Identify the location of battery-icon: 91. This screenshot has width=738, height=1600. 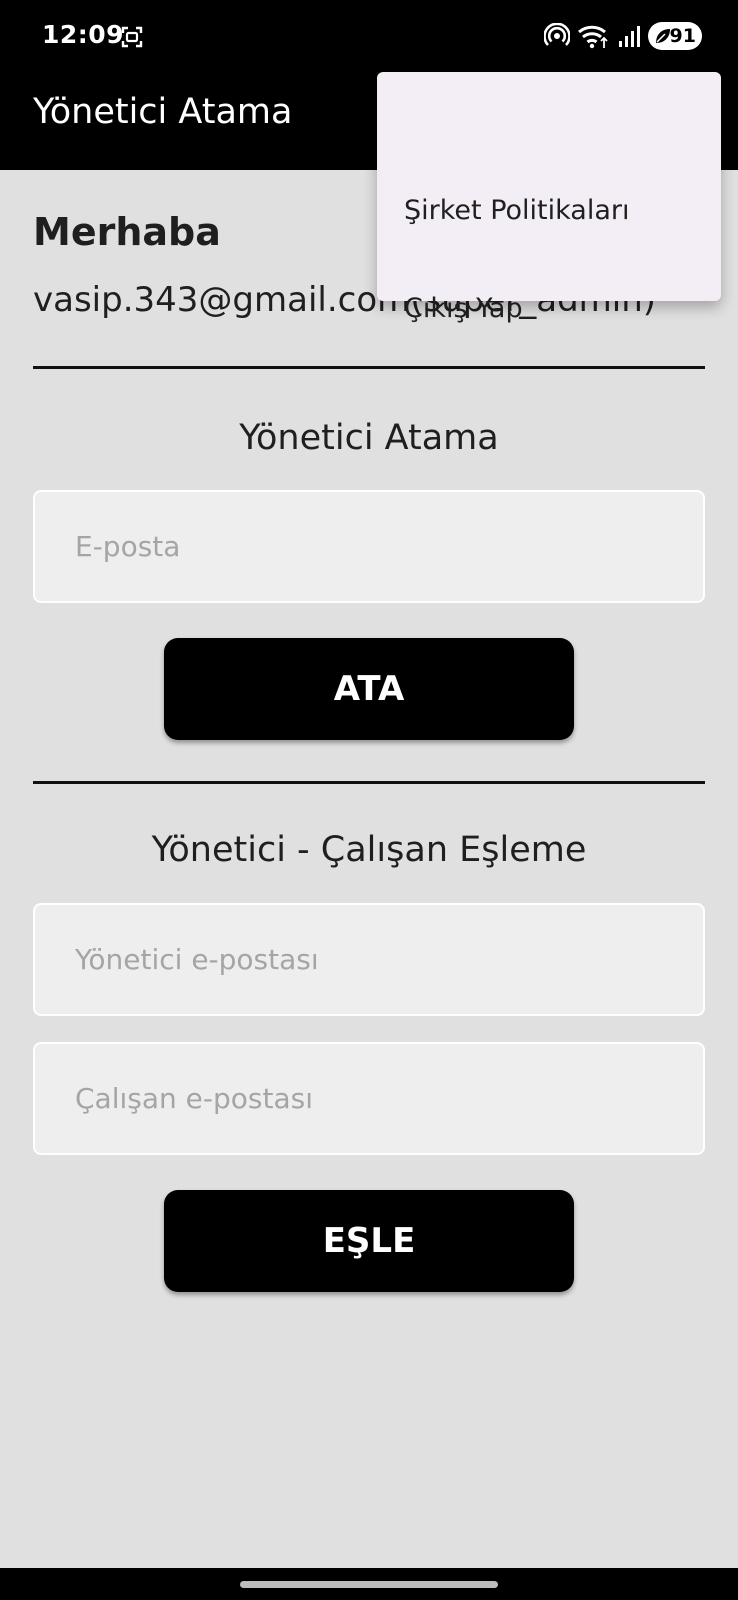
(675, 36).